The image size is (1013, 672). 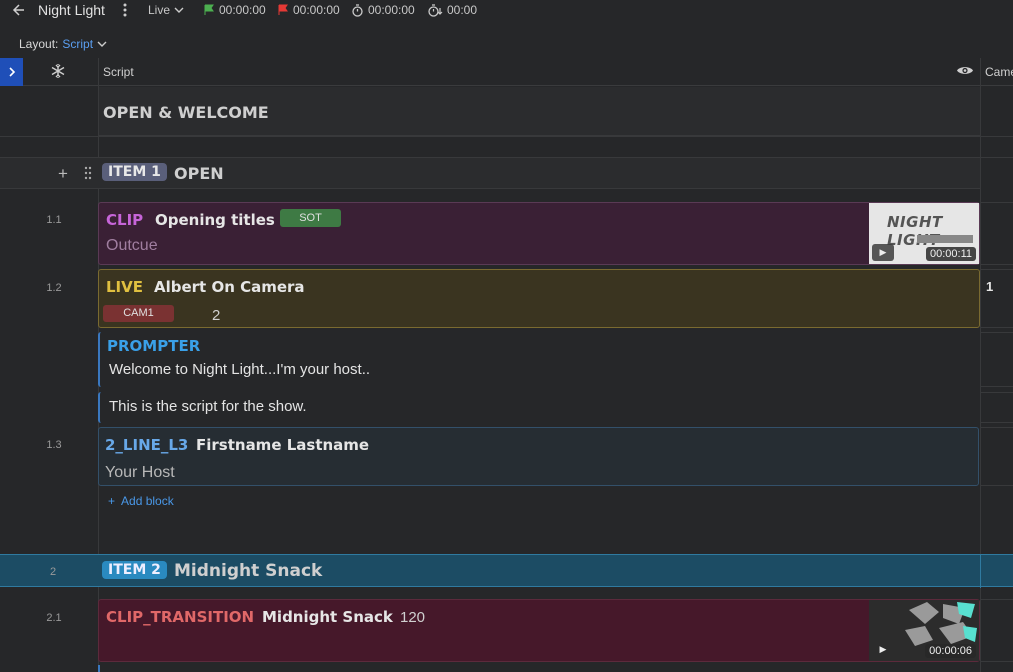 I want to click on eye-icon, so click(x=965, y=72).